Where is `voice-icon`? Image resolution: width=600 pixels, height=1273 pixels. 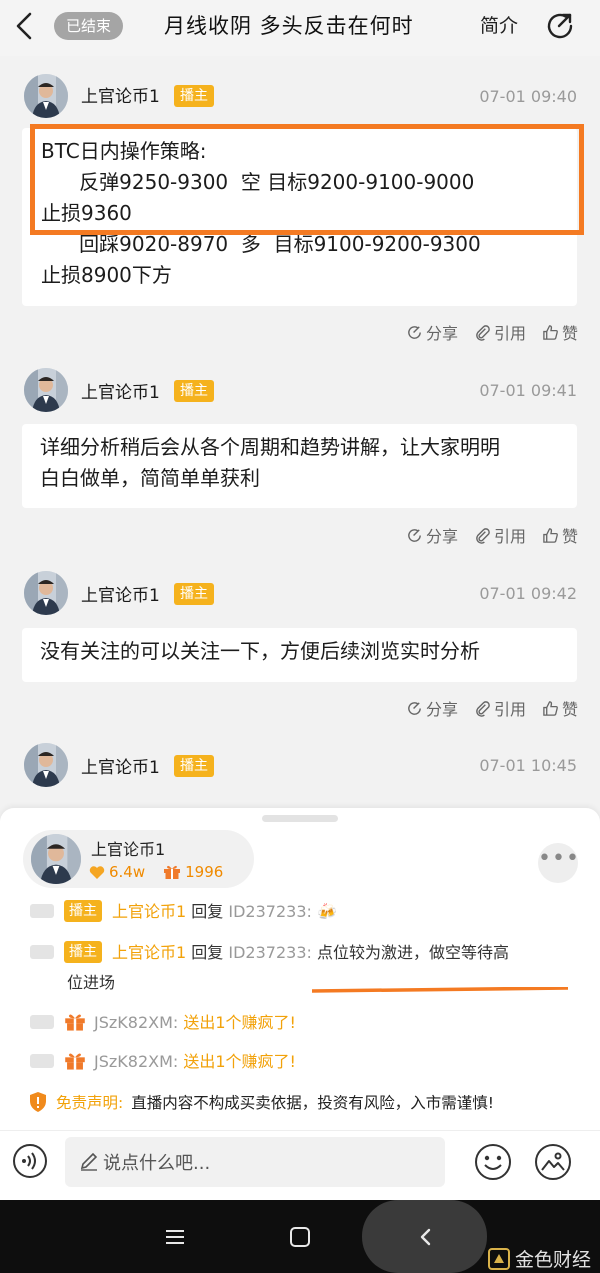
voice-icon is located at coordinates (30, 1161).